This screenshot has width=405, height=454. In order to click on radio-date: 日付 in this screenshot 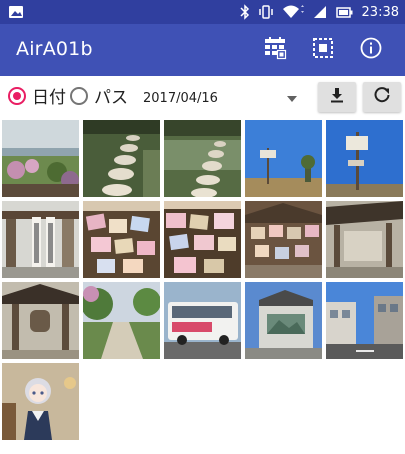, I will do `click(37, 95)`.